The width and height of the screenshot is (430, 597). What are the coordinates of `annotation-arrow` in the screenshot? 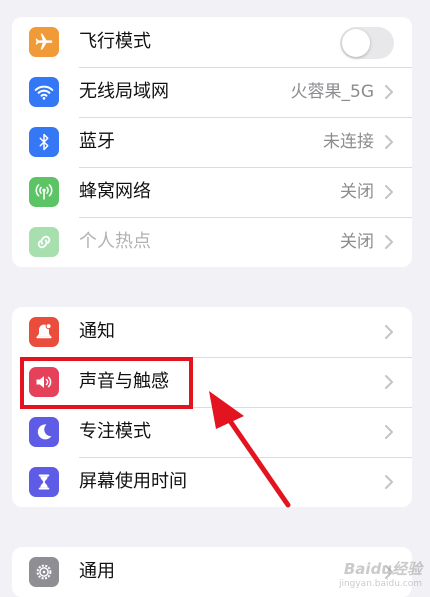 It's located at (250, 449).